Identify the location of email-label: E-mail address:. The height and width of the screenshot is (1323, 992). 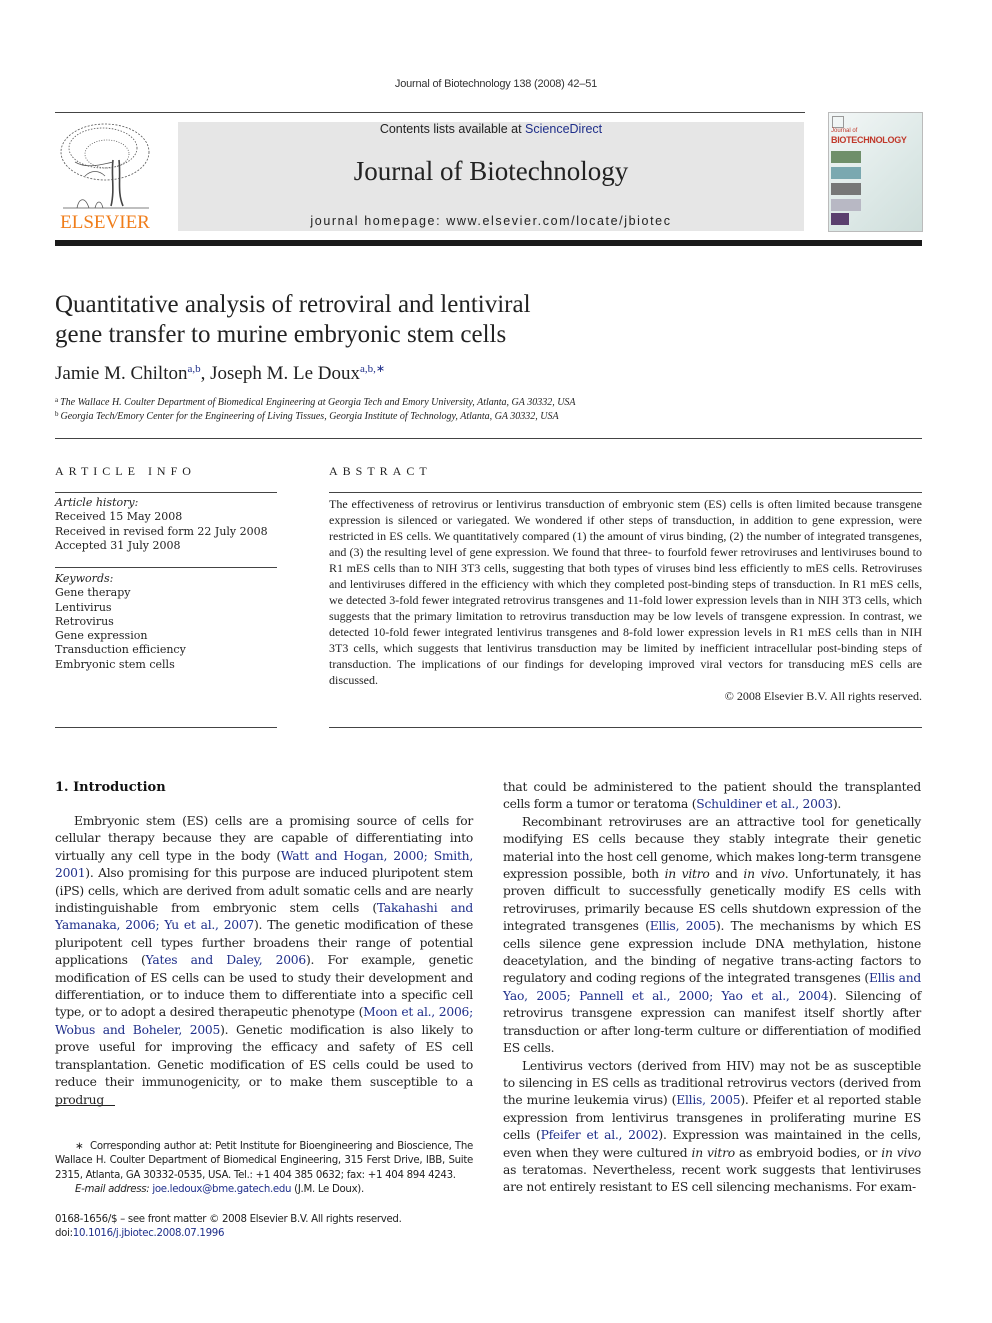
(112, 1189).